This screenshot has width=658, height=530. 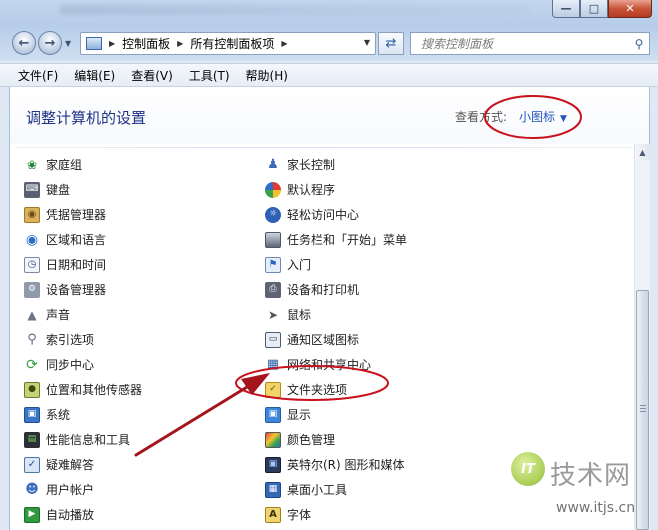 I want to click on menu-tools: 工具(T), so click(x=209, y=75).